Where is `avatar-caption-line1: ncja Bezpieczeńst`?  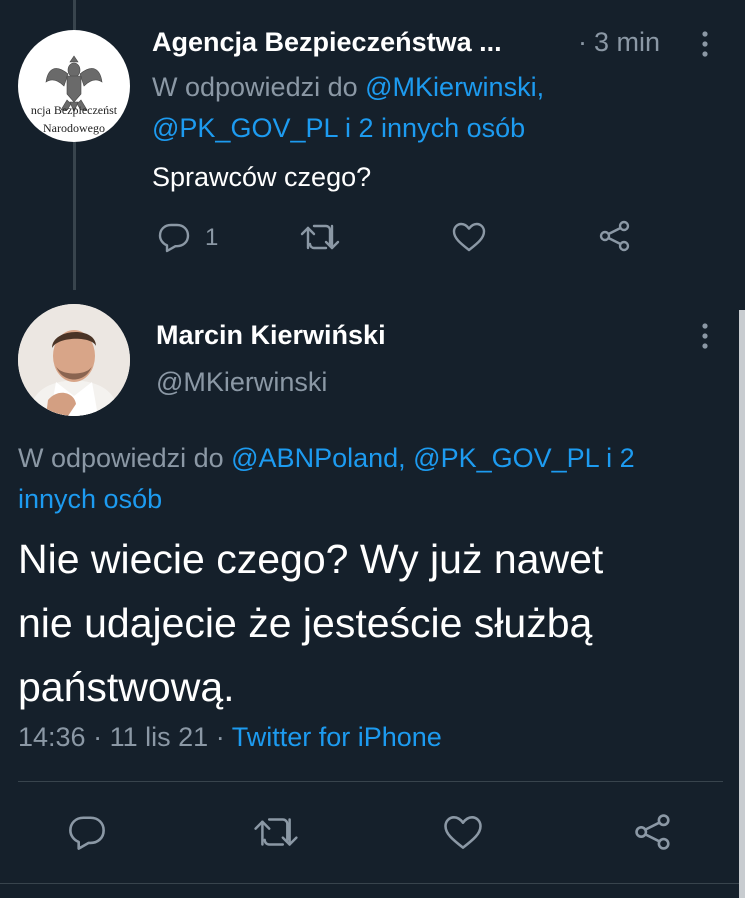
avatar-caption-line1: ncja Bezpieczeńst is located at coordinates (74, 110).